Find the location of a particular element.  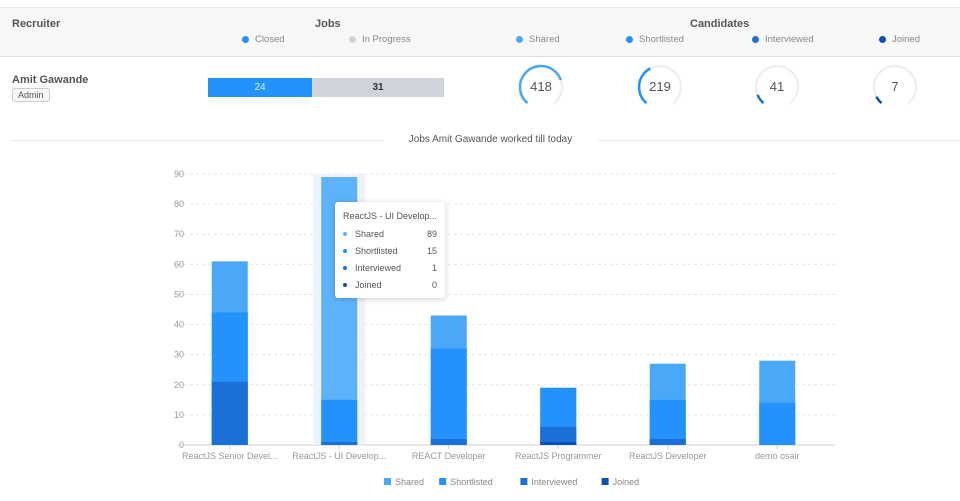

candidate-gauge-shortlisted: 219 is located at coordinates (660, 87).